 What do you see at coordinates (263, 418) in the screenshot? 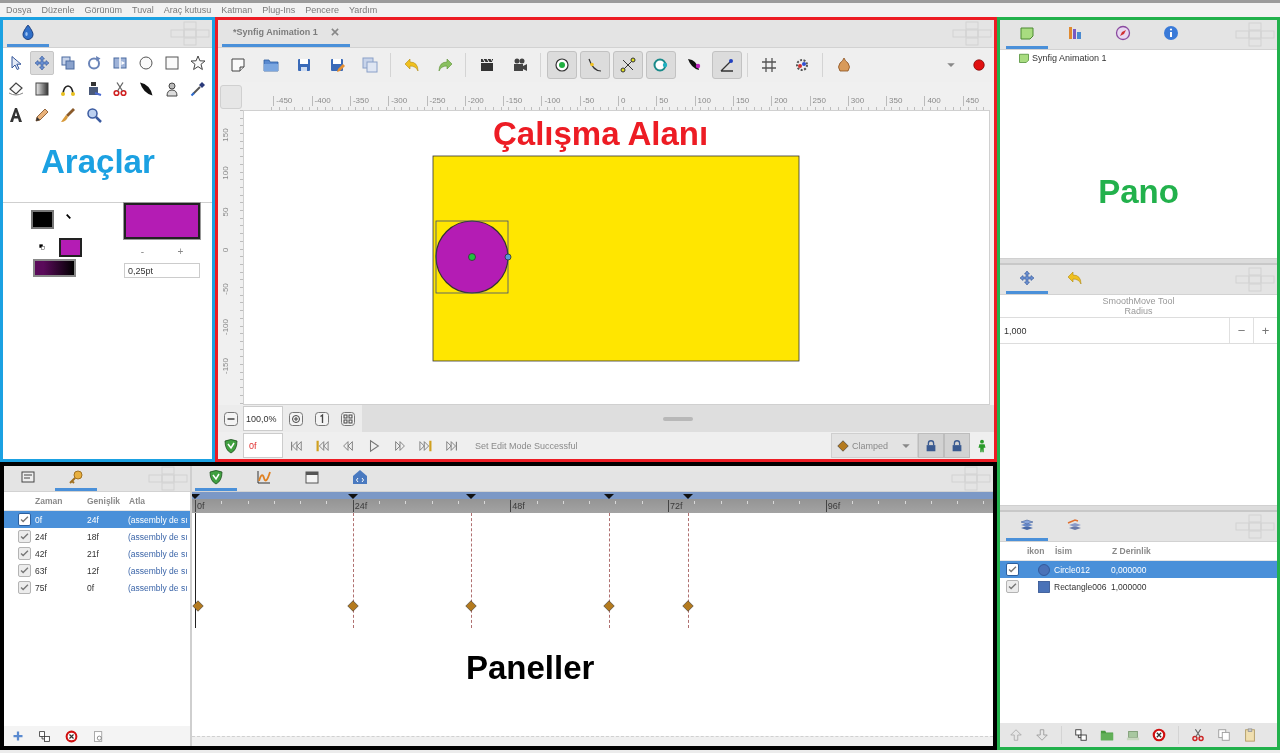
I see `zoom-field: 100,0%` at bounding box center [263, 418].